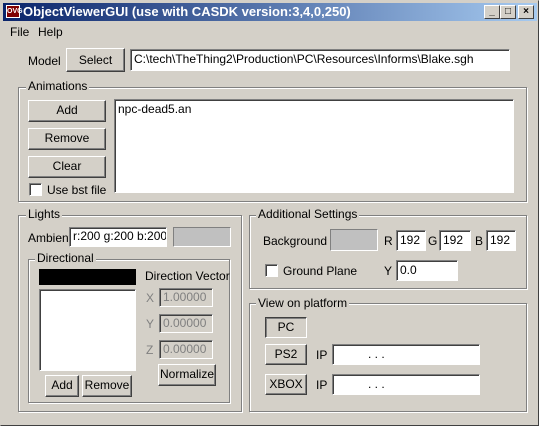  What do you see at coordinates (388, 241) in the screenshot?
I see `r-label: R` at bounding box center [388, 241].